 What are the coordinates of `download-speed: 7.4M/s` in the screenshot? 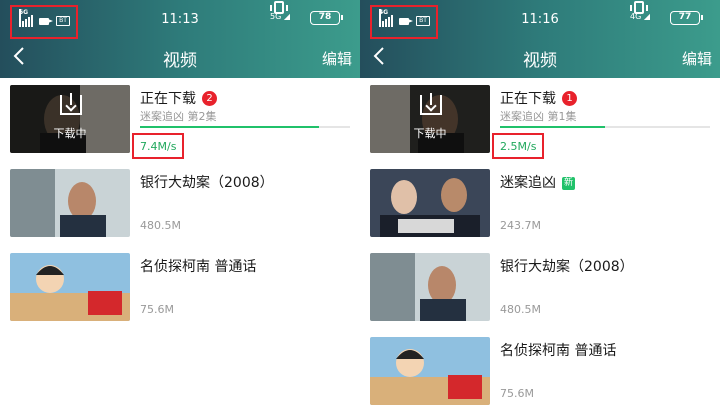 It's located at (158, 146).